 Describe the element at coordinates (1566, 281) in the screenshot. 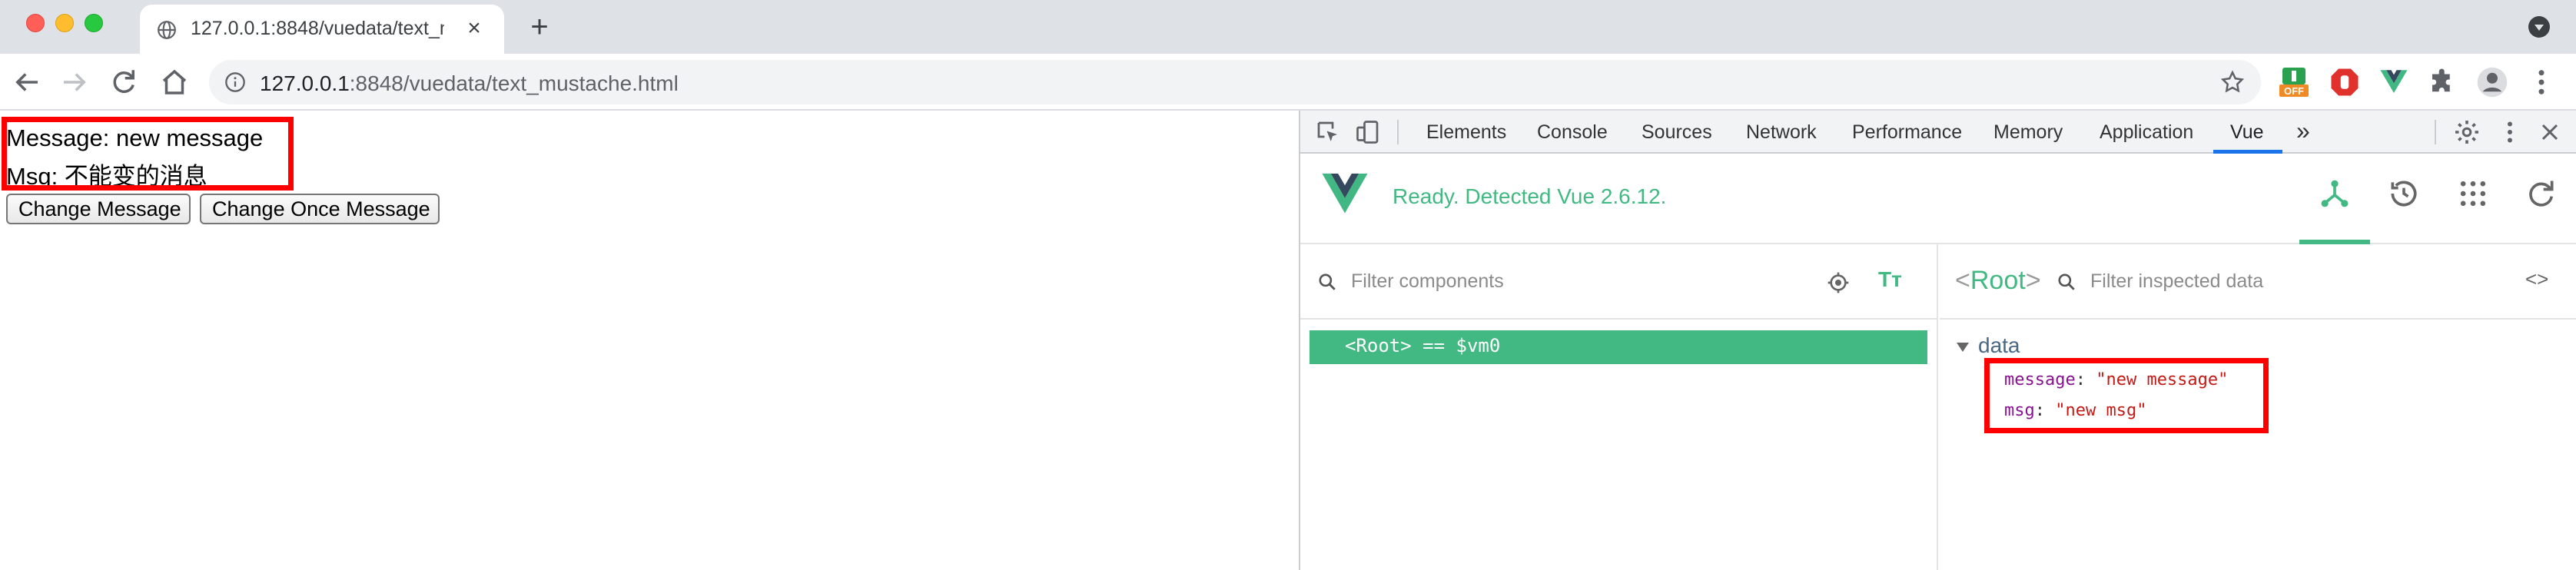

I see `filter-components-input` at that location.